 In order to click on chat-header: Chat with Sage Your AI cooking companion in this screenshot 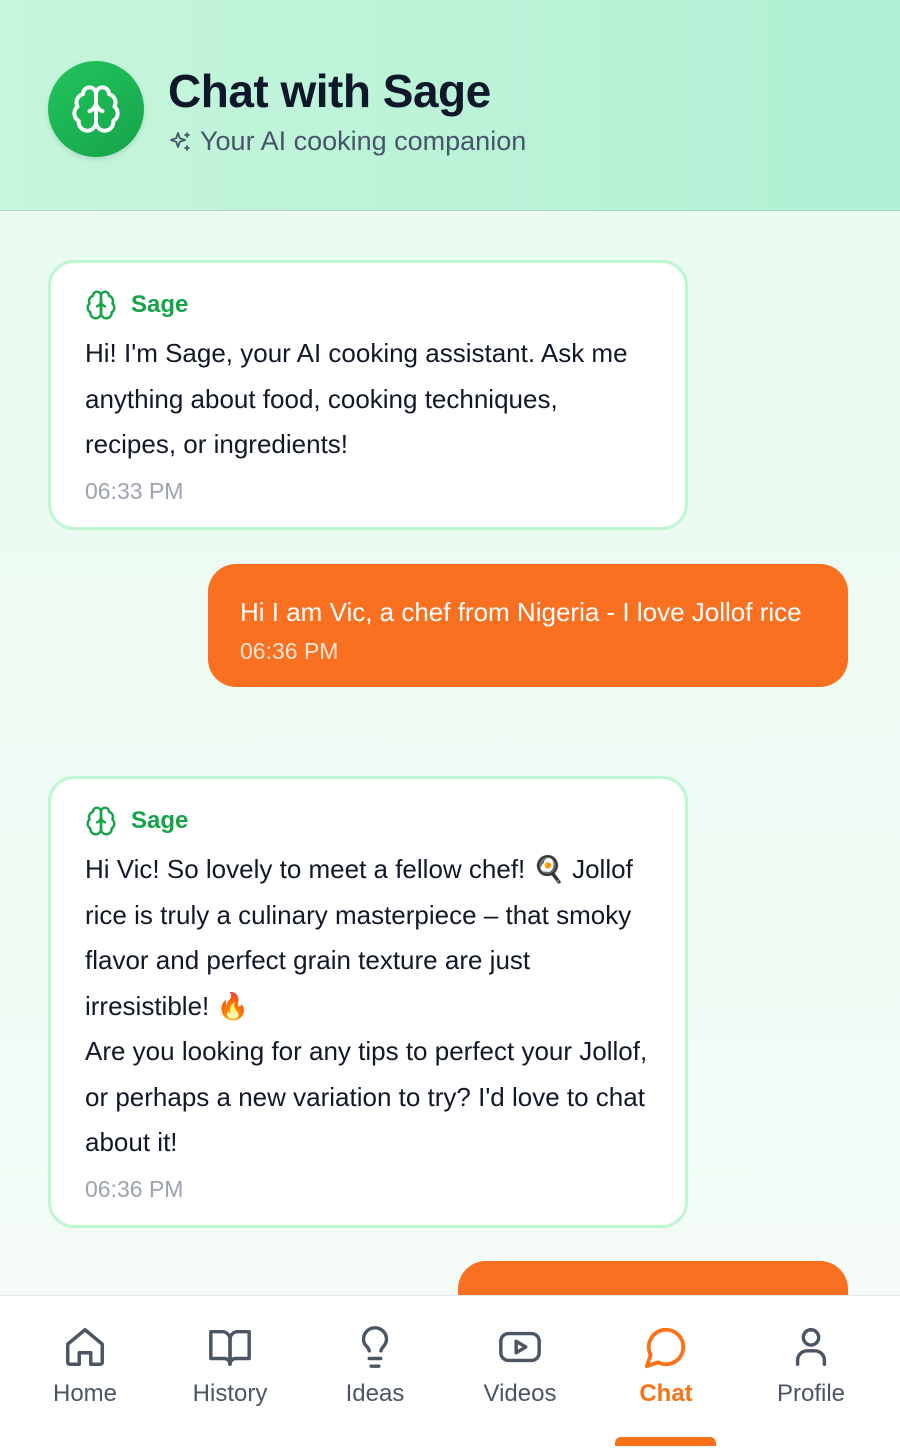, I will do `click(450, 105)`.